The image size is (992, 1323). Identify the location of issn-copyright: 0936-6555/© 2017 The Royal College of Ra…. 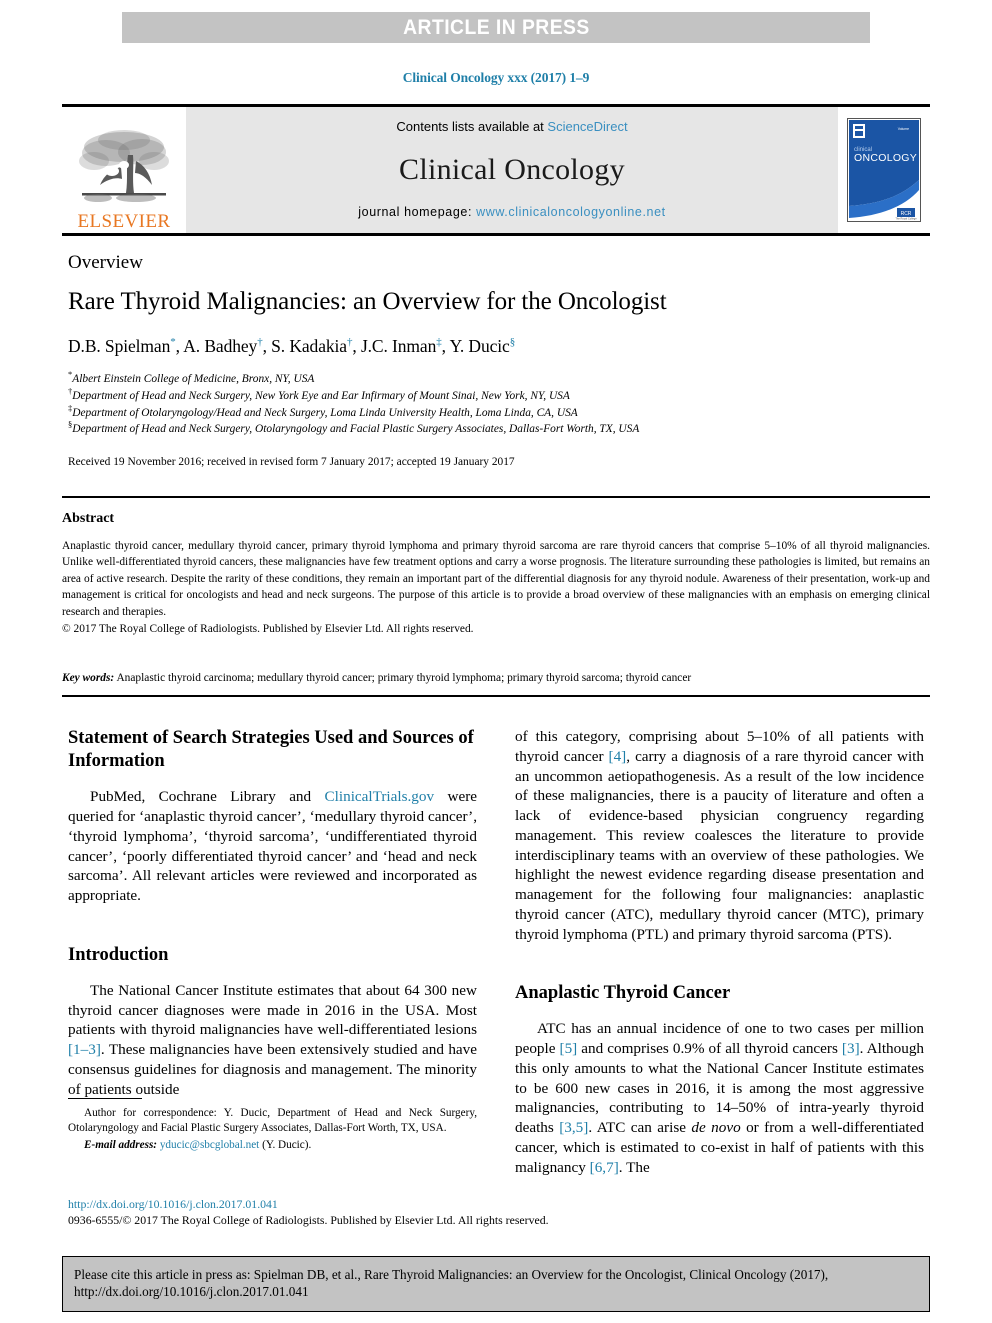
(308, 1219).